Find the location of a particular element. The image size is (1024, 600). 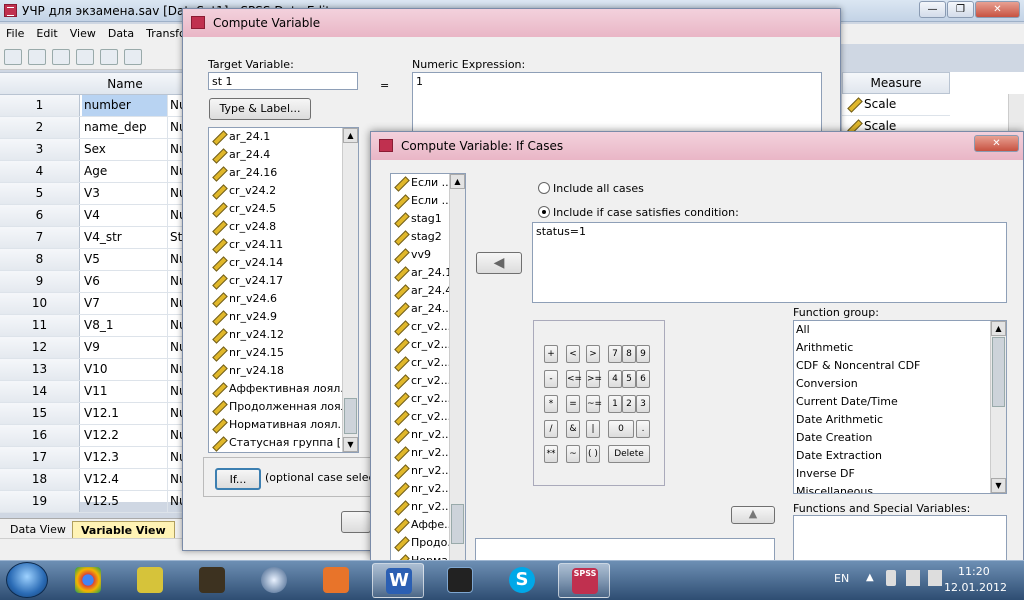

list-item: cr_v24.5 is located at coordinates (283, 209).